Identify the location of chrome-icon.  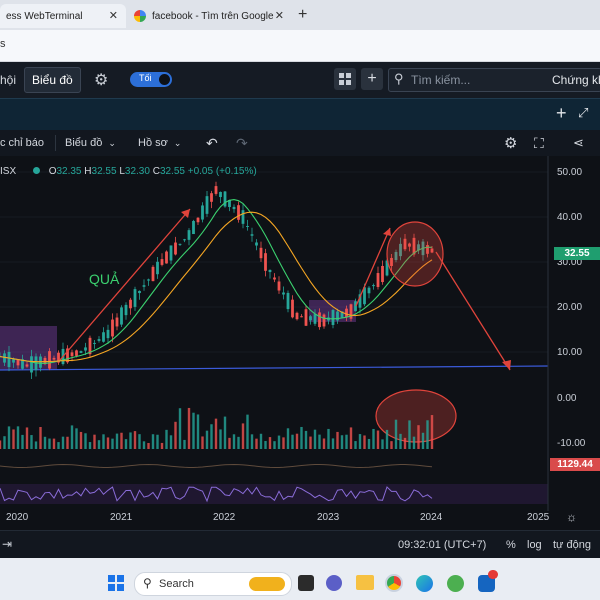
(394, 583).